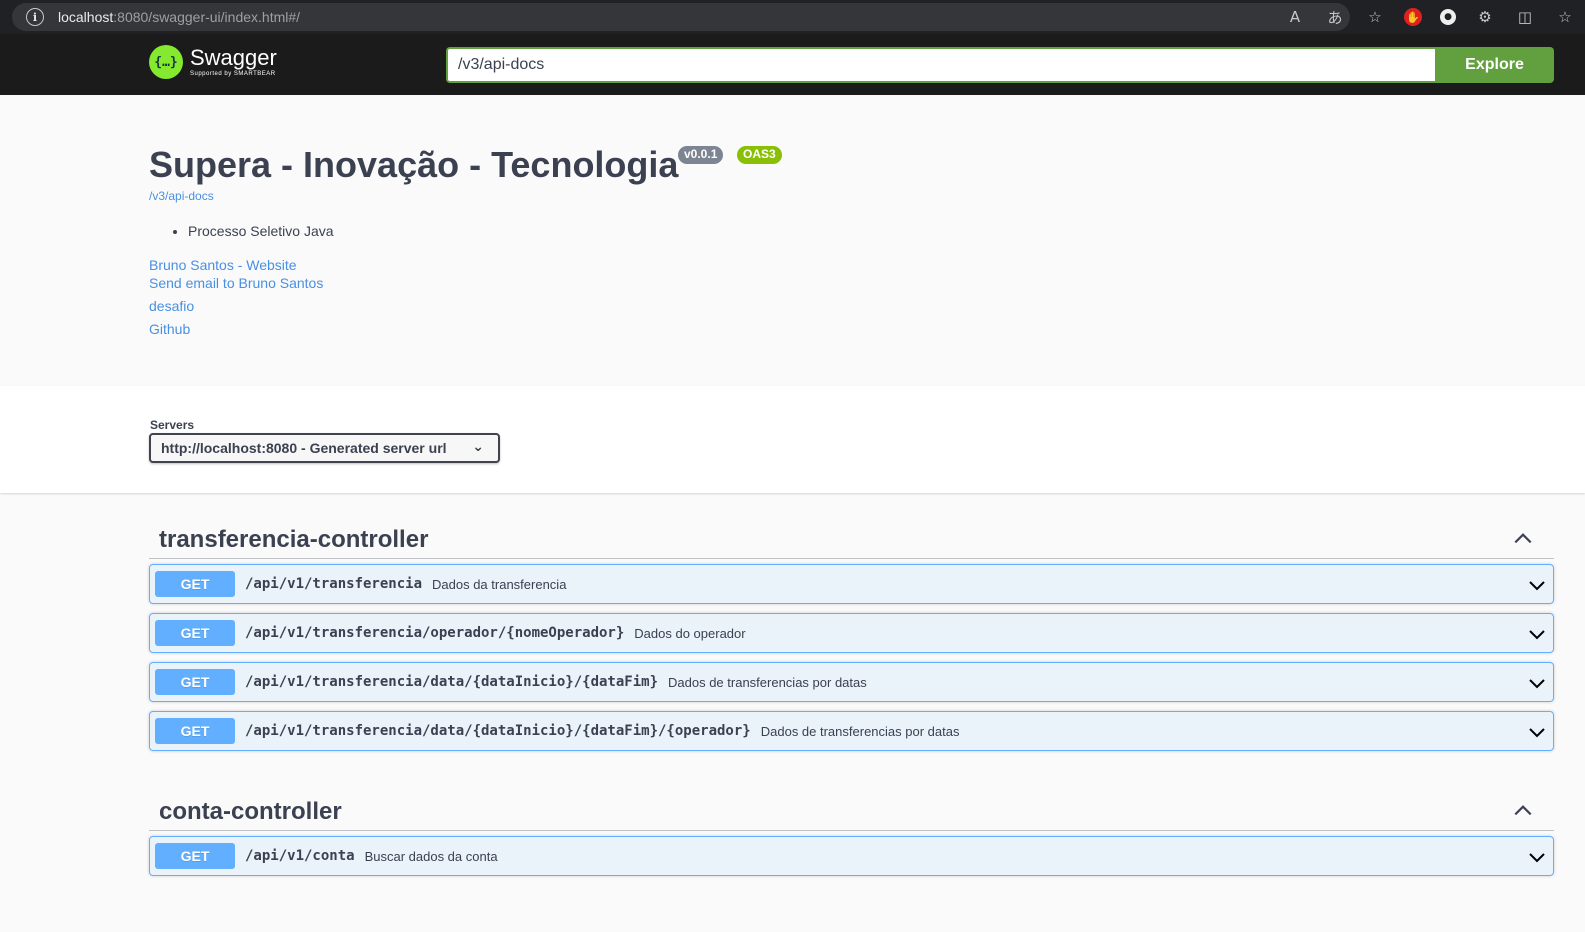 The image size is (1585, 932). Describe the element at coordinates (300, 856) in the screenshot. I see `operation-path: /api/v1/conta` at that location.